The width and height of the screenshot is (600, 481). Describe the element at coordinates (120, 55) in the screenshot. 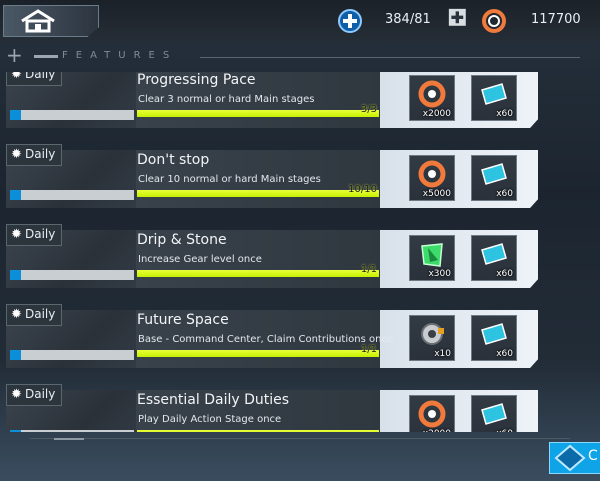

I see `section-label: FEATURES` at that location.